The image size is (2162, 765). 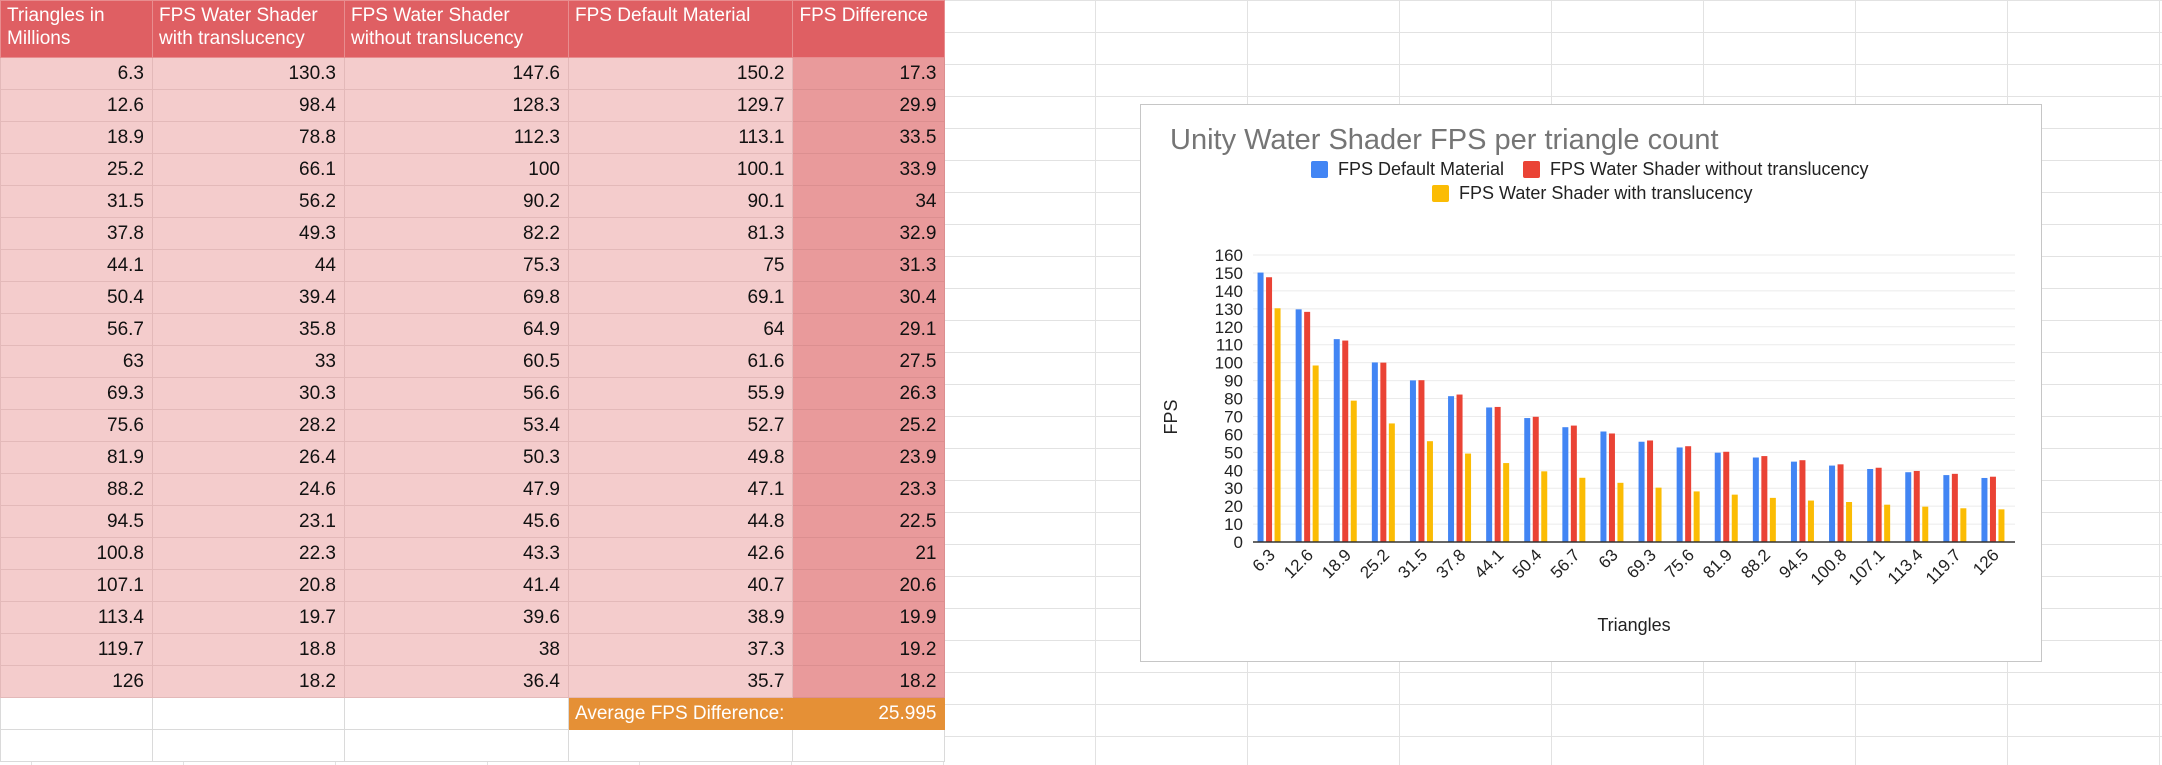 What do you see at coordinates (456, 233) in the screenshot?
I see `cell-fps-without-translucency: 82.2` at bounding box center [456, 233].